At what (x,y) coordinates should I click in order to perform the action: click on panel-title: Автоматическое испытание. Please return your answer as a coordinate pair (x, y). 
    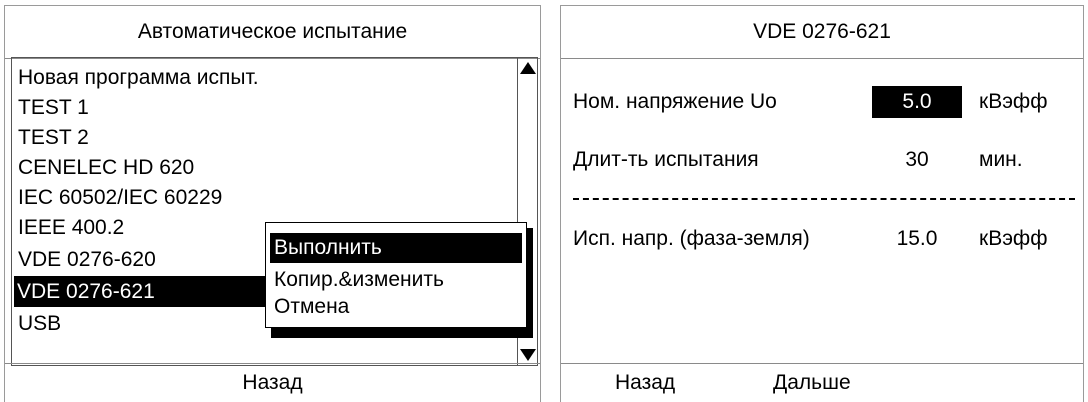
    Looking at the image, I should click on (272, 32).